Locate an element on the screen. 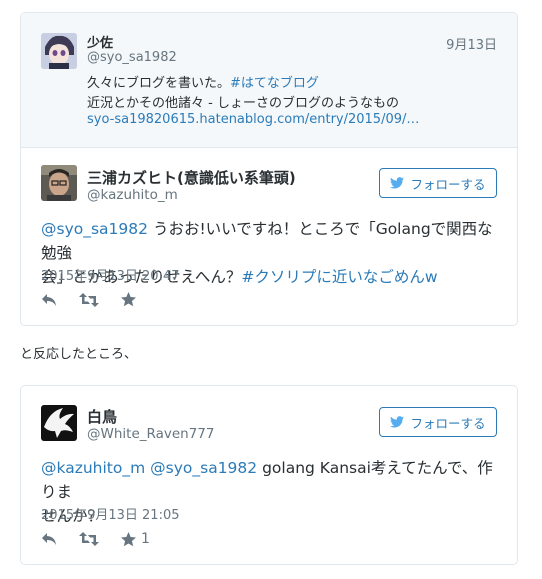  hashtag-link: #クソリプに近いなごめんw is located at coordinates (339, 277).